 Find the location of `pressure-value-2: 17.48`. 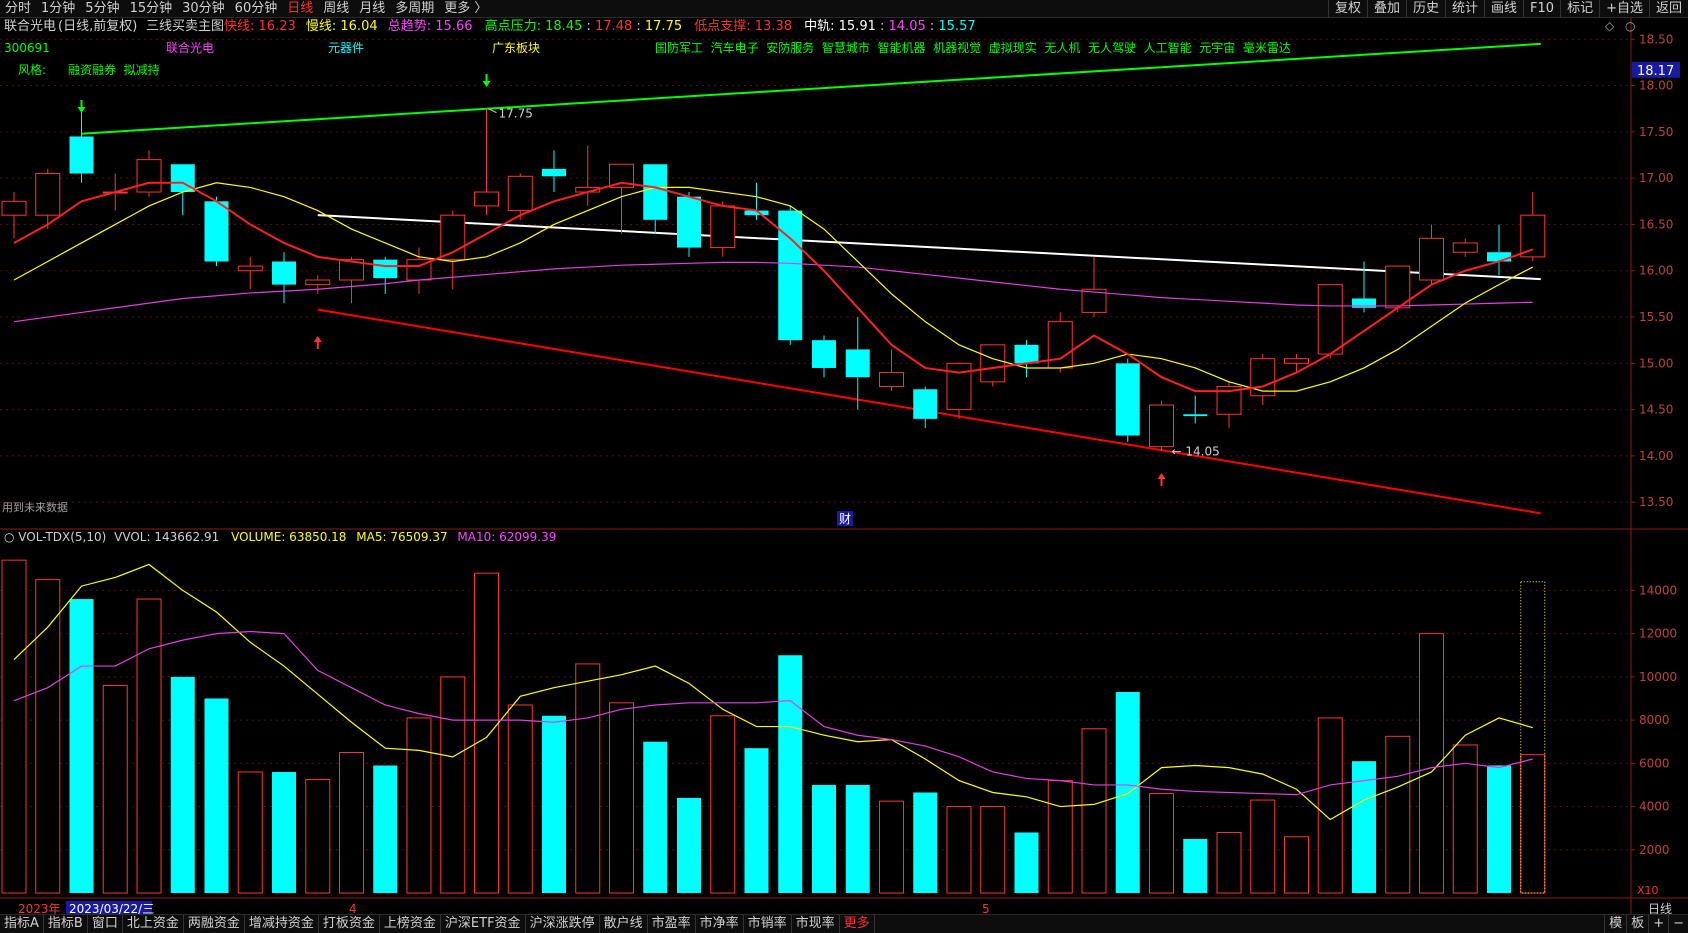

pressure-value-2: 17.48 is located at coordinates (613, 26).